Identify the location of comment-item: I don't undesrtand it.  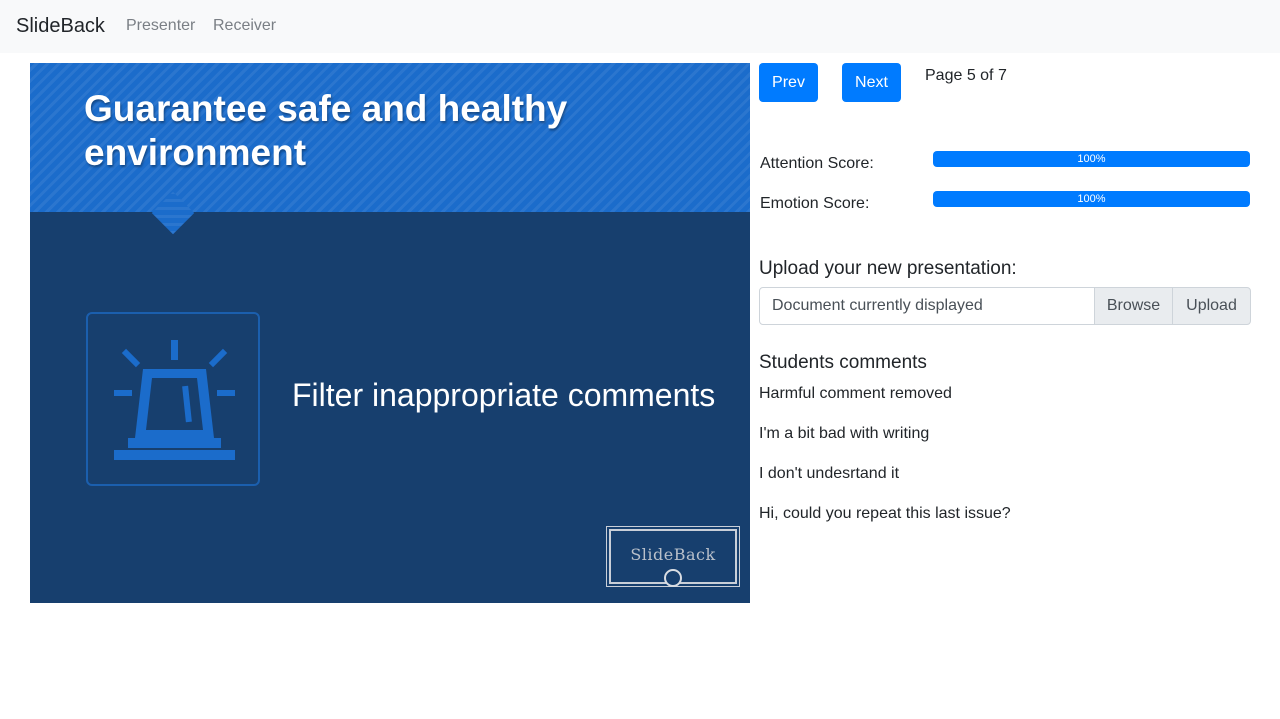
(829, 473).